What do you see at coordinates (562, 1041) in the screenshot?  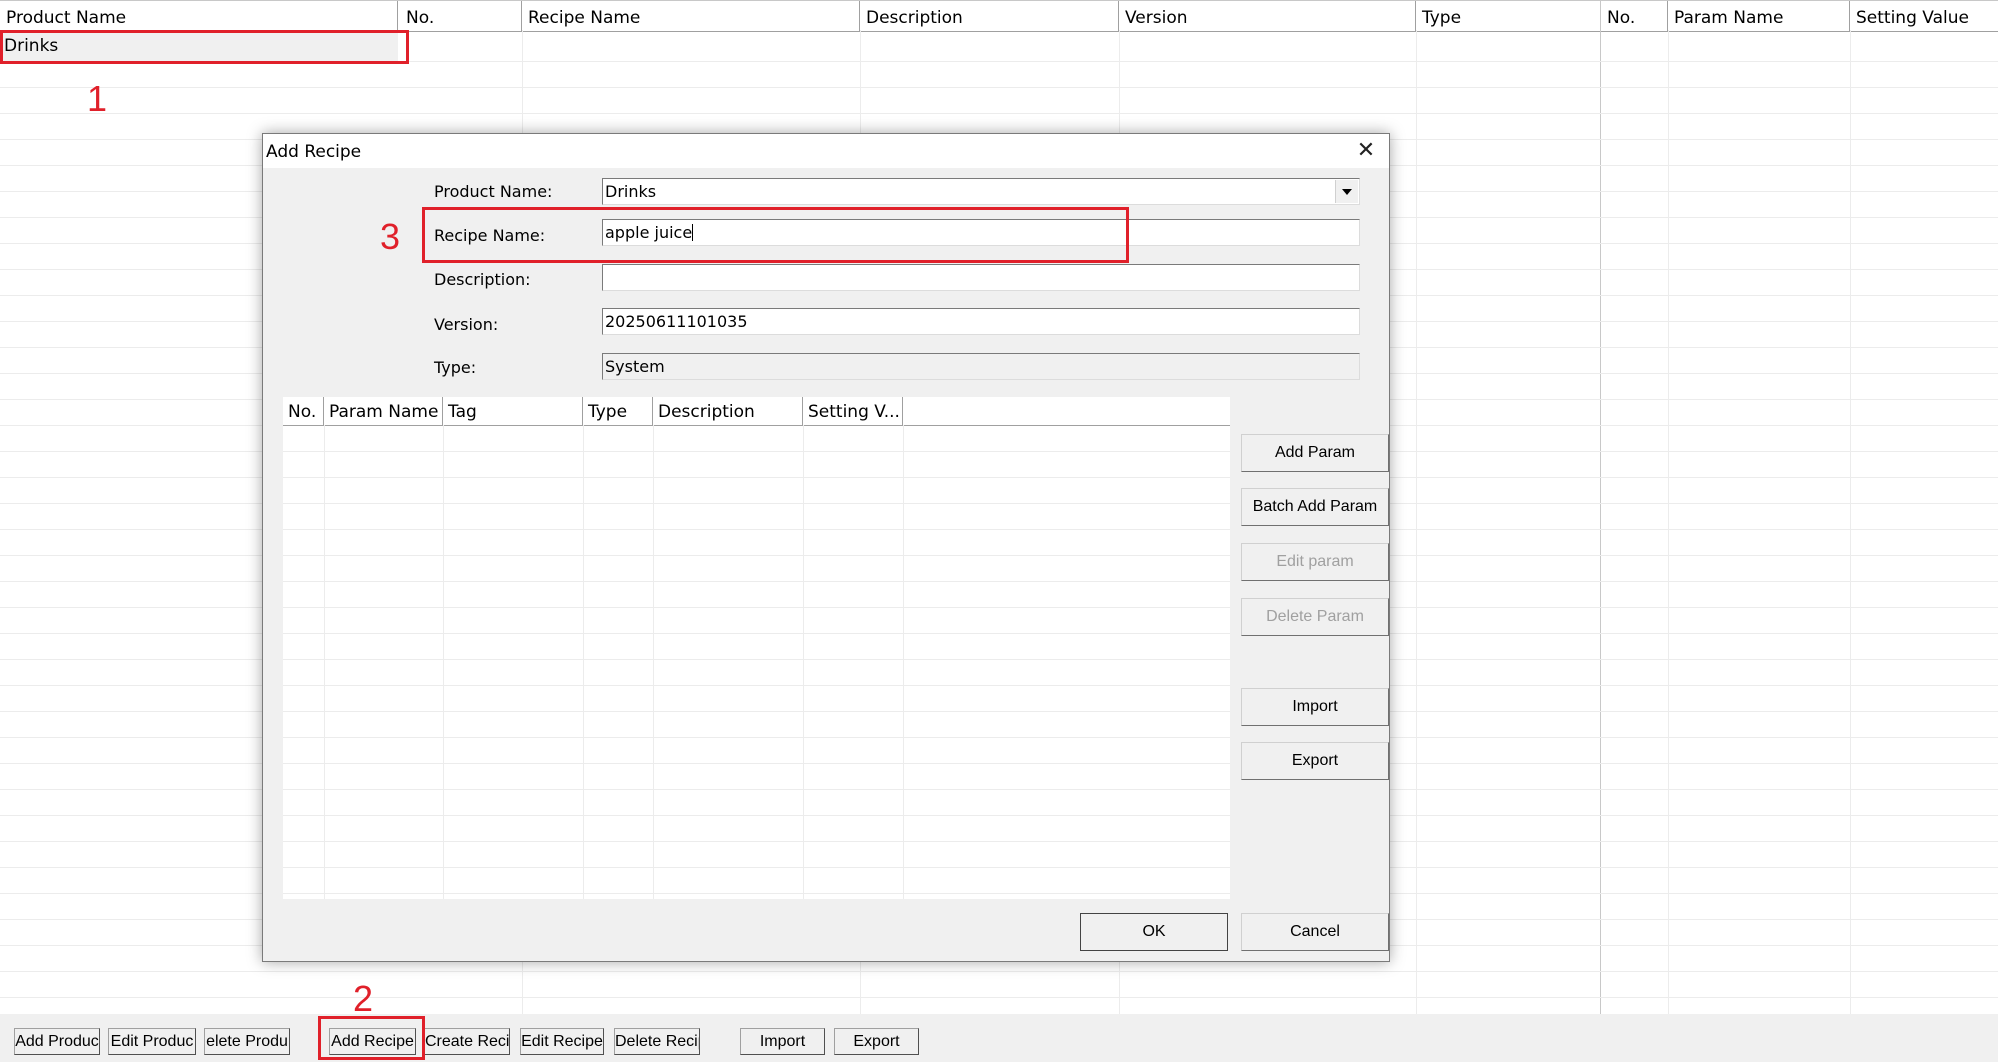 I see `edit-recipe-button: Edit Recipe` at bounding box center [562, 1041].